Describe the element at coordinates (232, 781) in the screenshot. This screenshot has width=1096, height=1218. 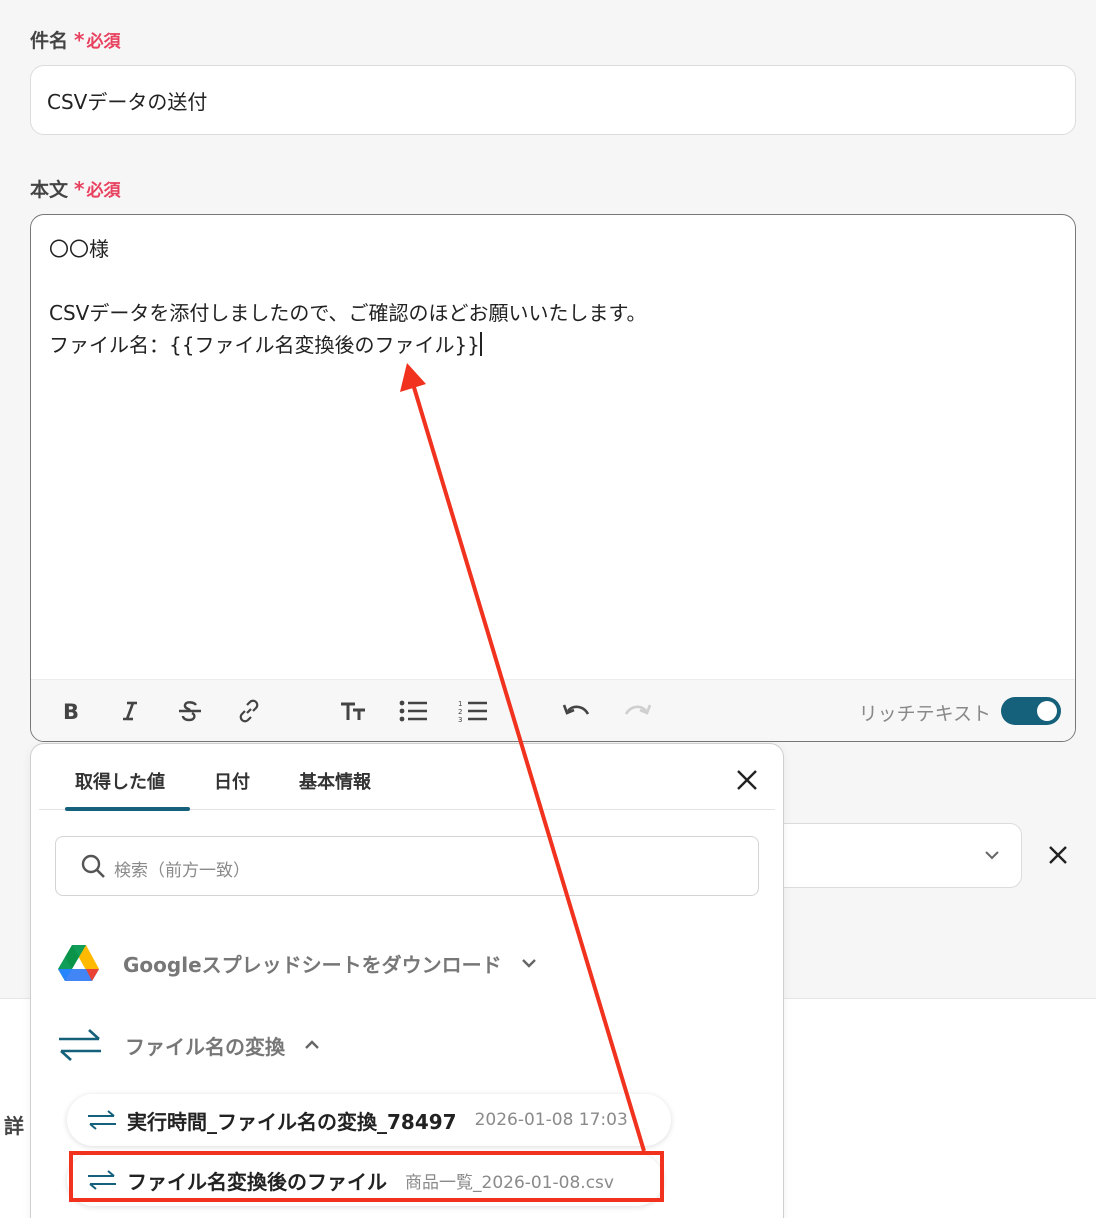
I see `tab-date: 日付` at that location.